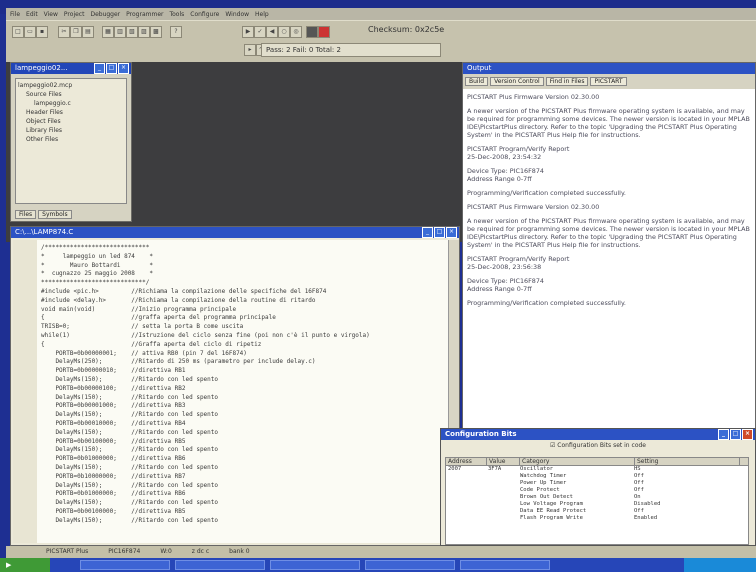 The width and height of the screenshot is (756, 572). Describe the element at coordinates (205, 274) in the screenshot. I see `code-line: * cugnazzo 25 maggio 2008 *` at that location.